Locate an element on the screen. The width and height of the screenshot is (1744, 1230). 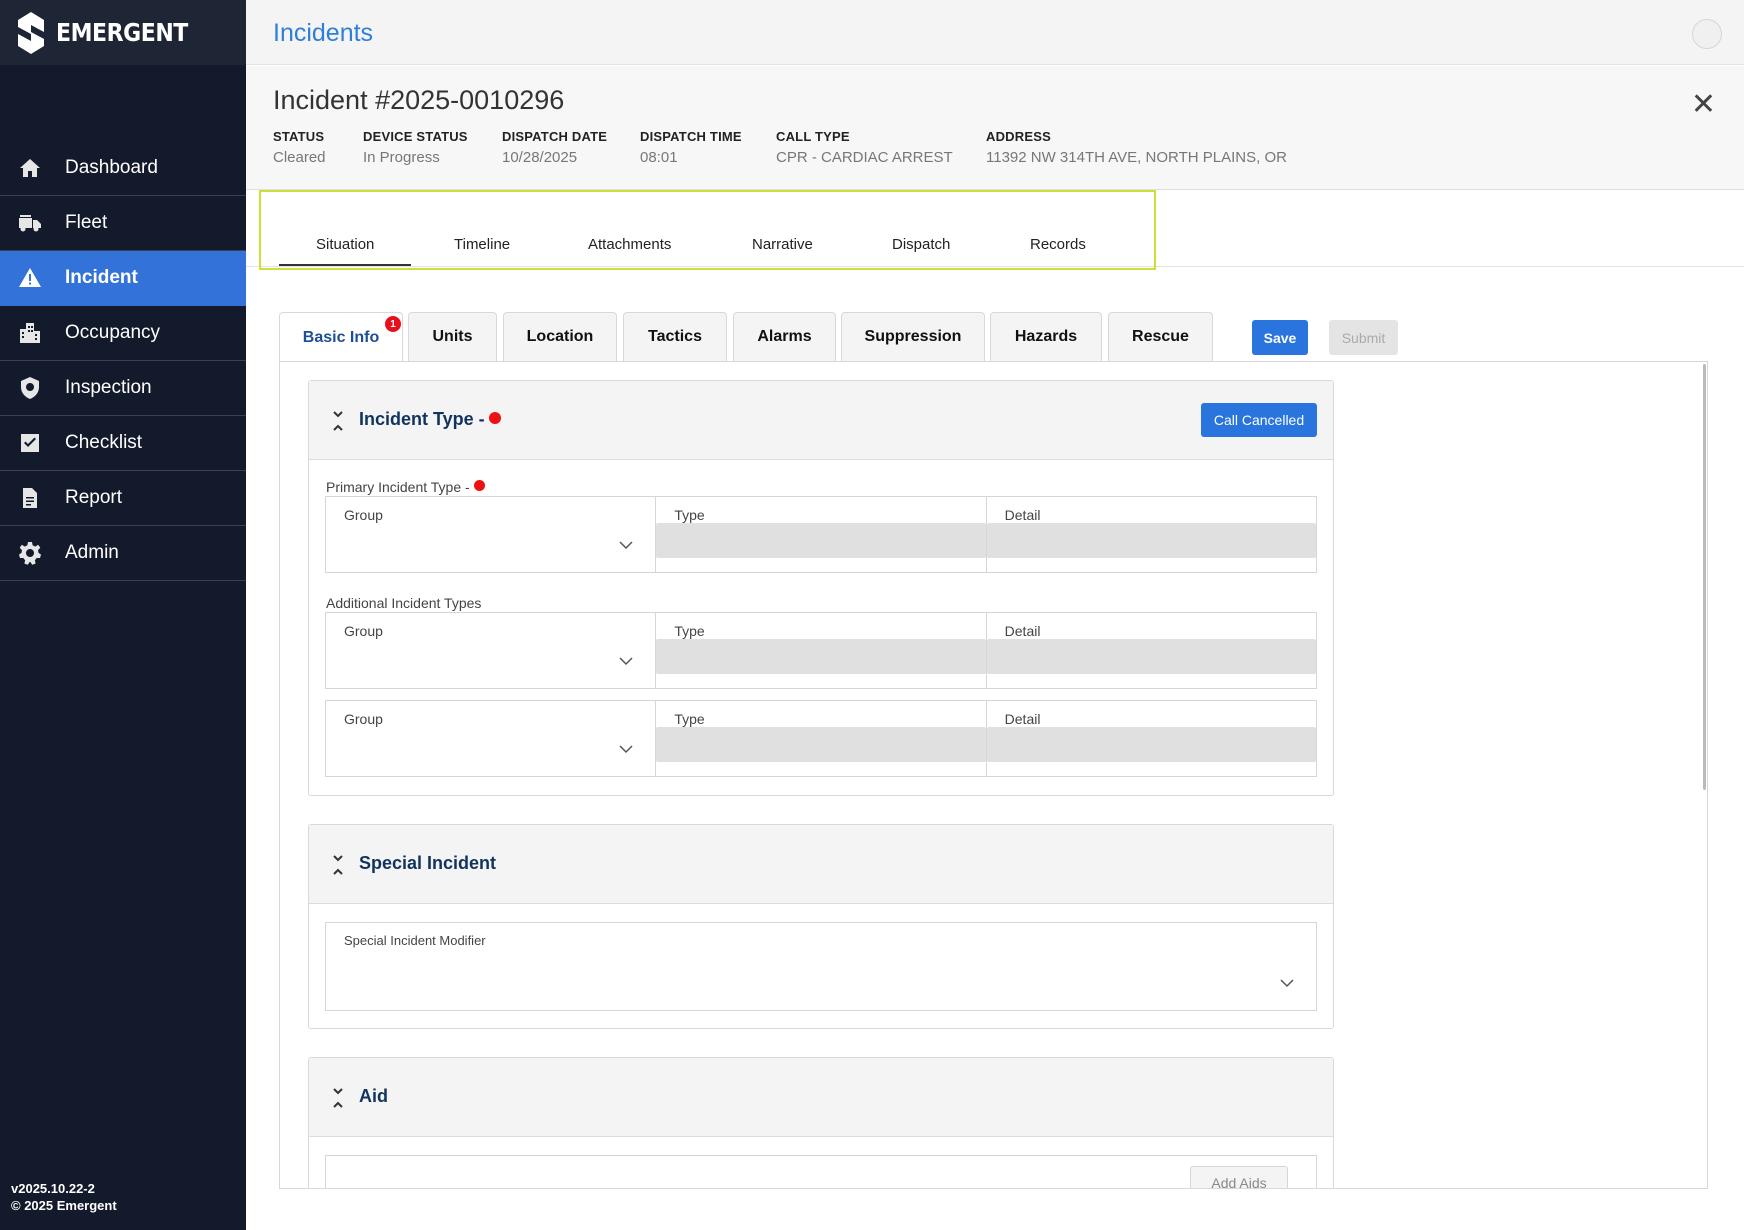
scrollbar is located at coordinates (1704, 577).